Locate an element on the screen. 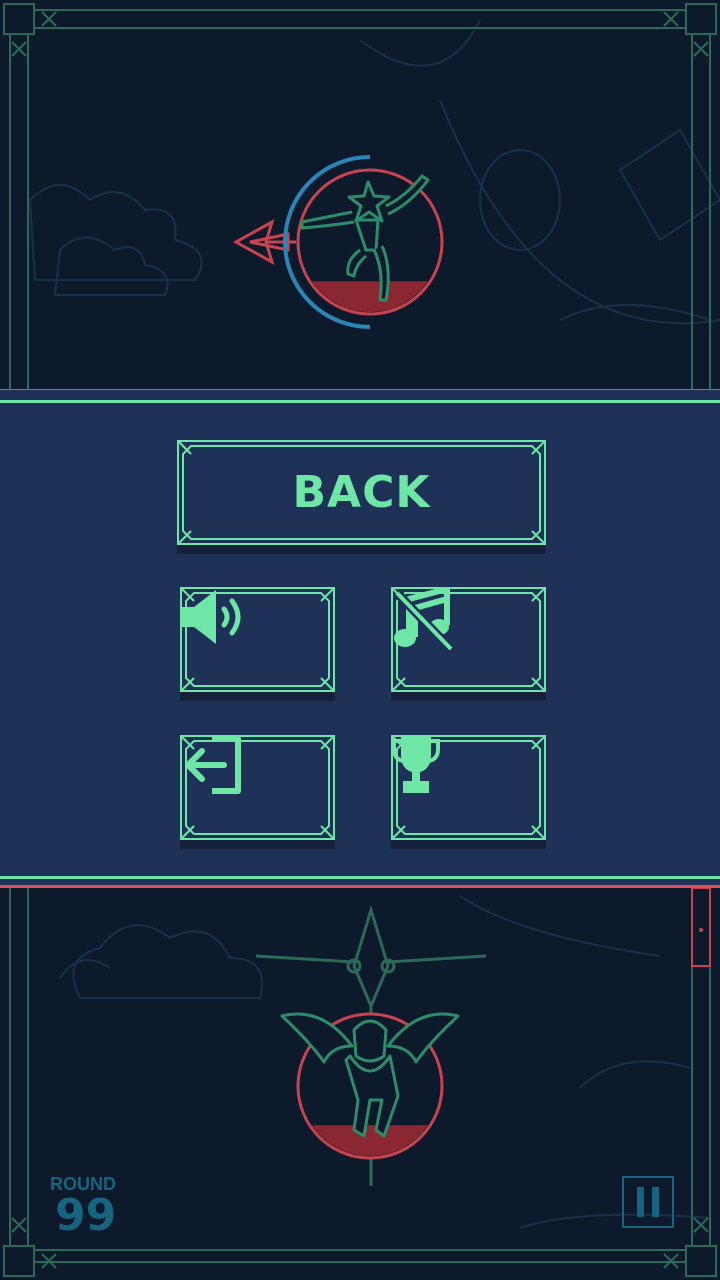 The width and height of the screenshot is (720, 1280). enemy-character is located at coordinates (371, 1048).